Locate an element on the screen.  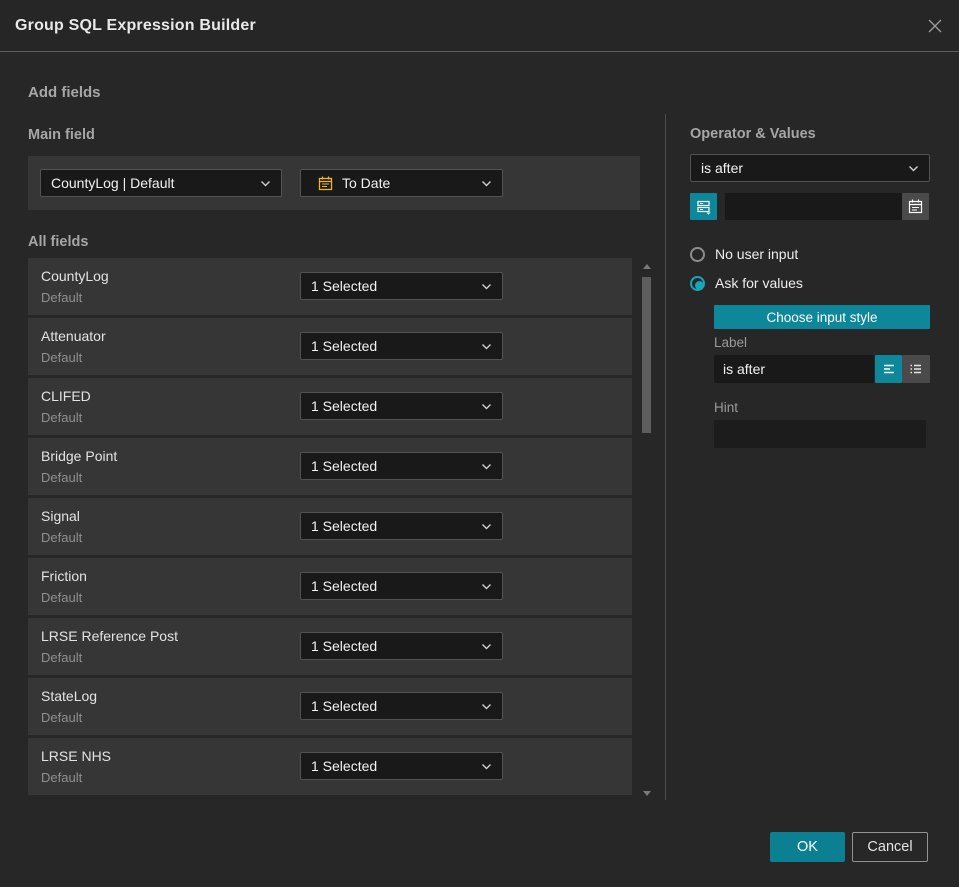
field-row: LRSE NHS Default 1 Selected is located at coordinates (330, 766).